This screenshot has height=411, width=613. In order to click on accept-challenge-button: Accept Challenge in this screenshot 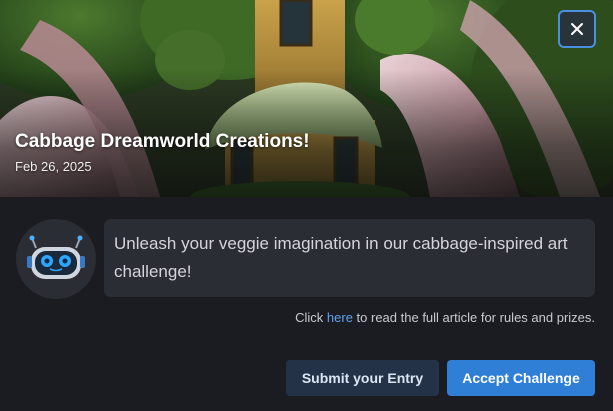, I will do `click(521, 378)`.